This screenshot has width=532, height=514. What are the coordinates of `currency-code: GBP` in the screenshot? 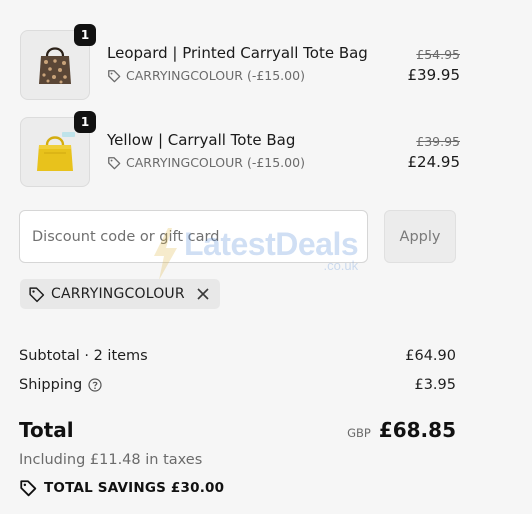 It's located at (359, 433).